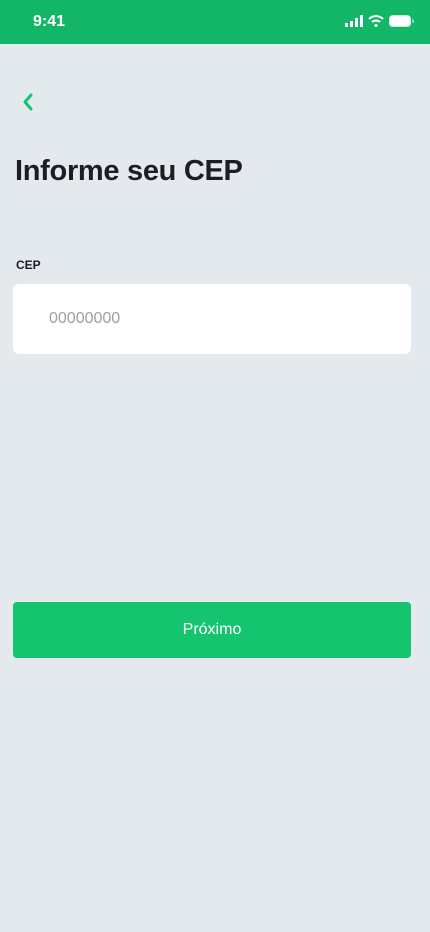 The width and height of the screenshot is (430, 932). I want to click on signal-icon, so click(354, 21).